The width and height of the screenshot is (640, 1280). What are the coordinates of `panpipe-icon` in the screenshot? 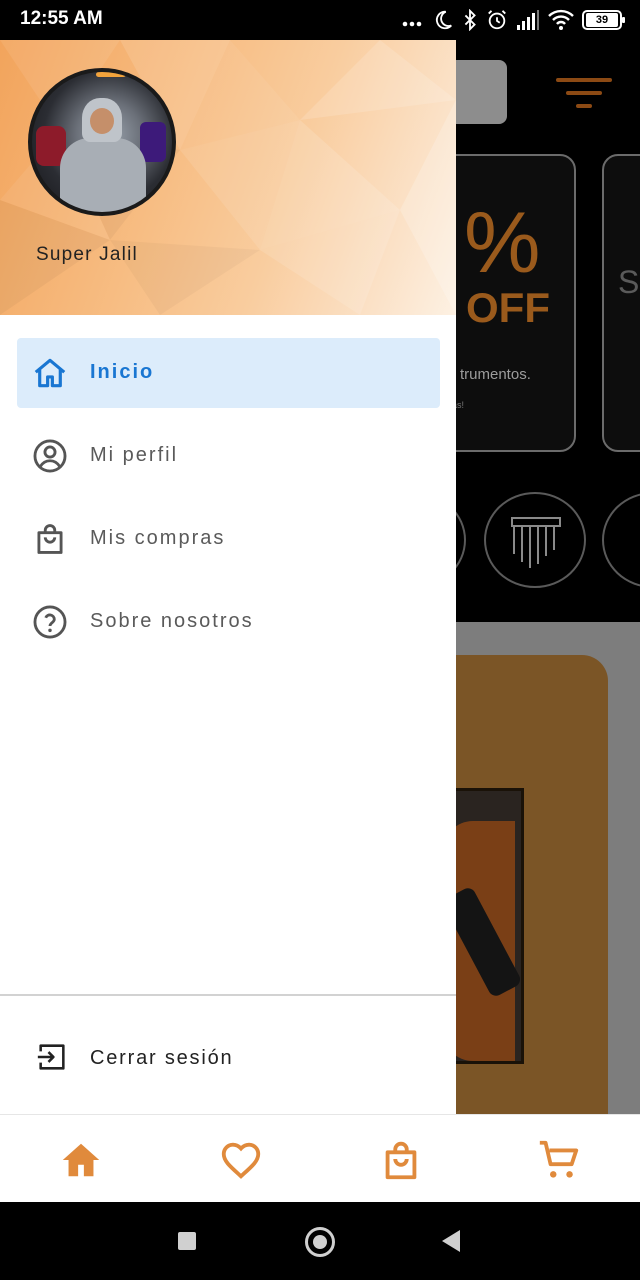 It's located at (536, 542).